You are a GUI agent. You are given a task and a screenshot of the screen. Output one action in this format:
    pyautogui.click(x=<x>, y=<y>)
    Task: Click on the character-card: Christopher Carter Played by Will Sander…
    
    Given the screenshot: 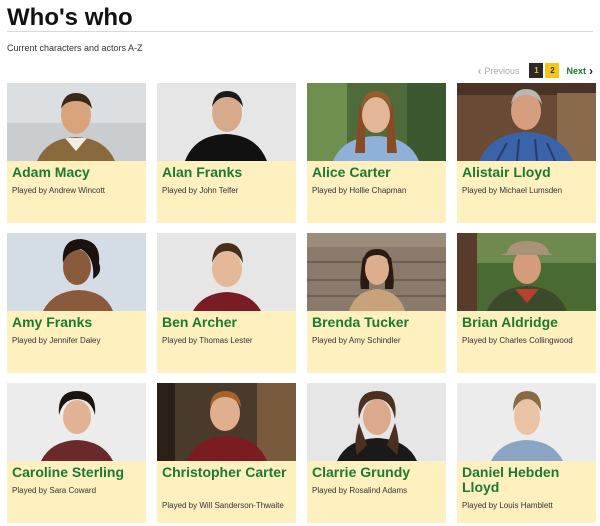 What is the action you would take?
    pyautogui.click(x=226, y=453)
    